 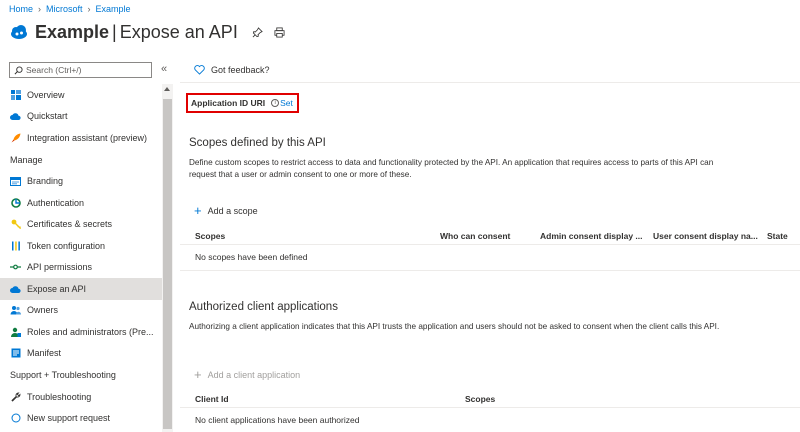 What do you see at coordinates (164, 69) in the screenshot?
I see `collapse-sidebar-icon: «` at bounding box center [164, 69].